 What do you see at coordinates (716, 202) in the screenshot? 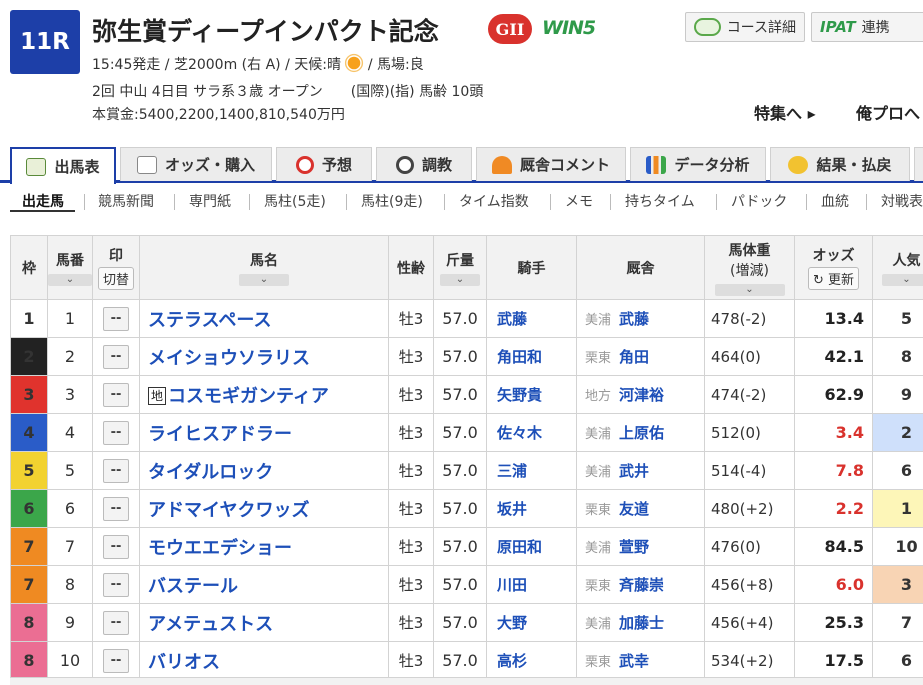
I see `divider` at bounding box center [716, 202].